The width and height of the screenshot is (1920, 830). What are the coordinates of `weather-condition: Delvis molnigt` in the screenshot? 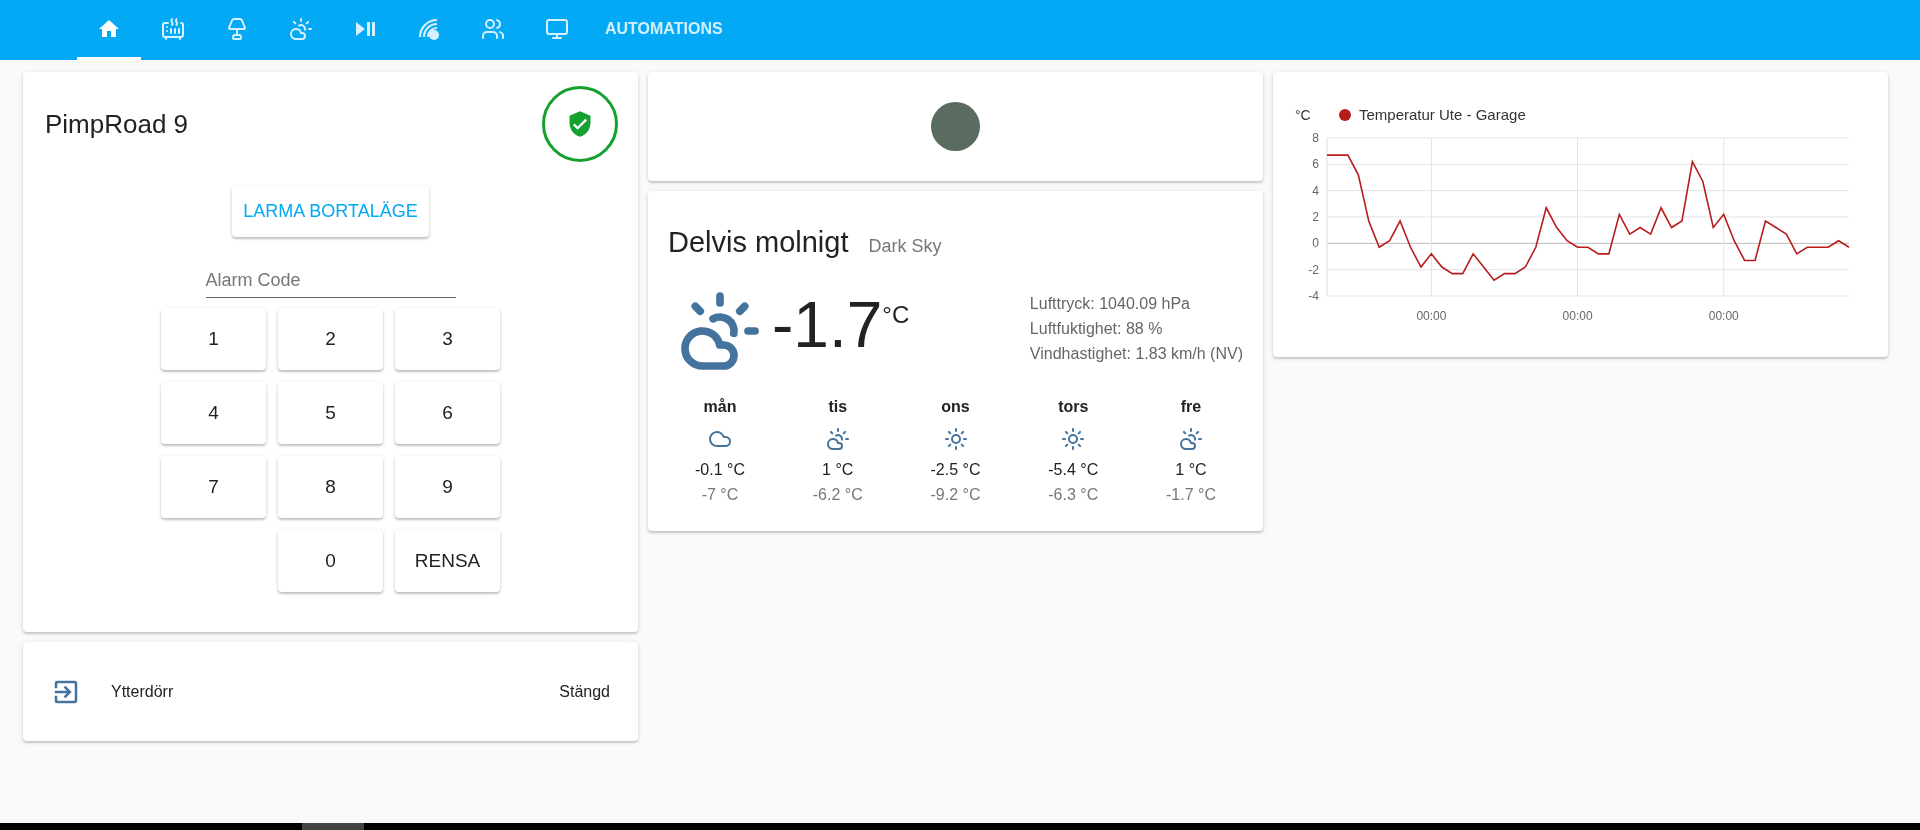 It's located at (758, 242).